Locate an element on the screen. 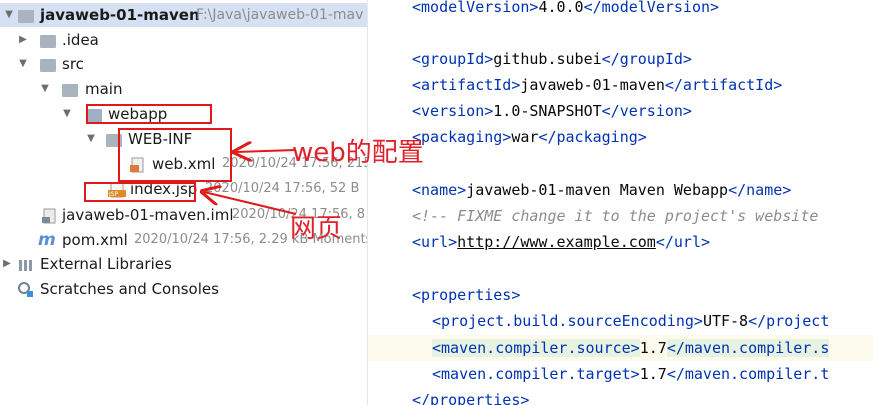  annotation-web-page: 网页 is located at coordinates (316, 229).